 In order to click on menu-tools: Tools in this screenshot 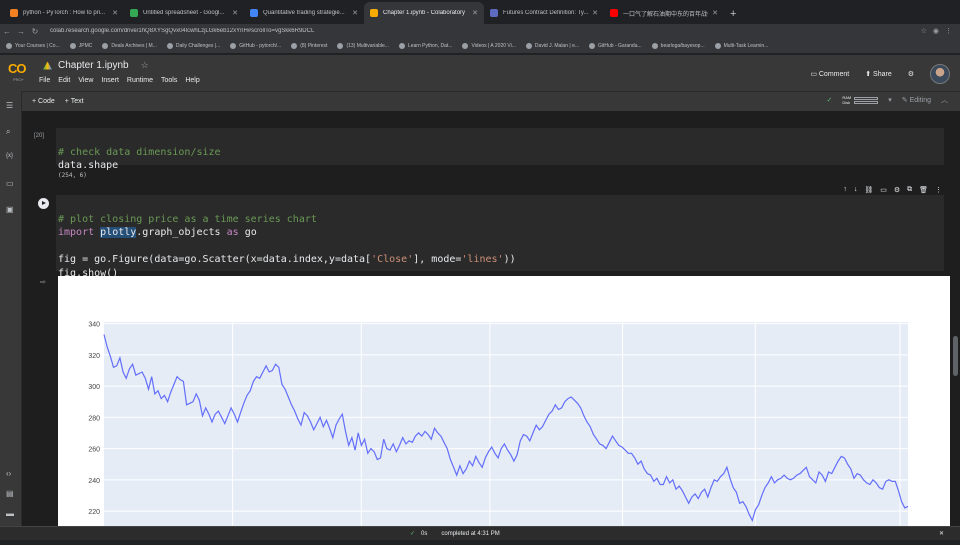, I will do `click(169, 80)`.